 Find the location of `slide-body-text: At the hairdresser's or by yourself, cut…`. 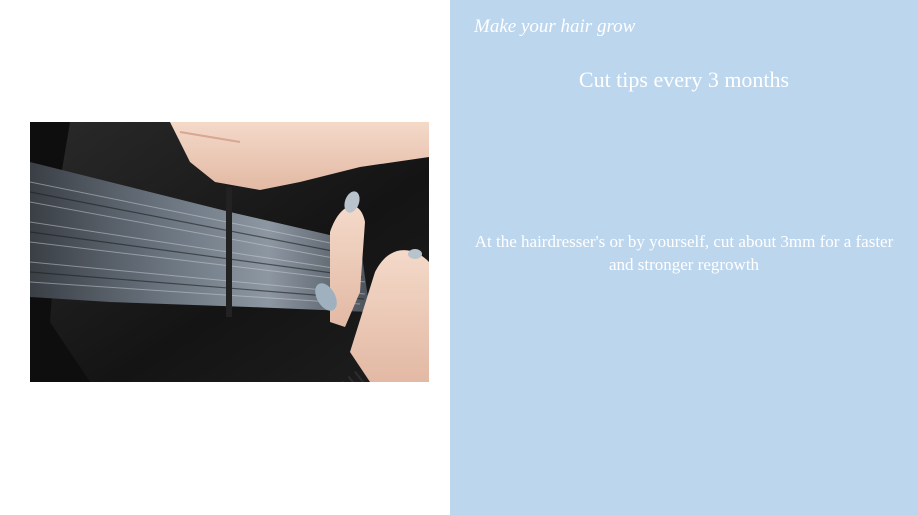

slide-body-text: At the hairdresser's or by yourself, cut… is located at coordinates (684, 253).